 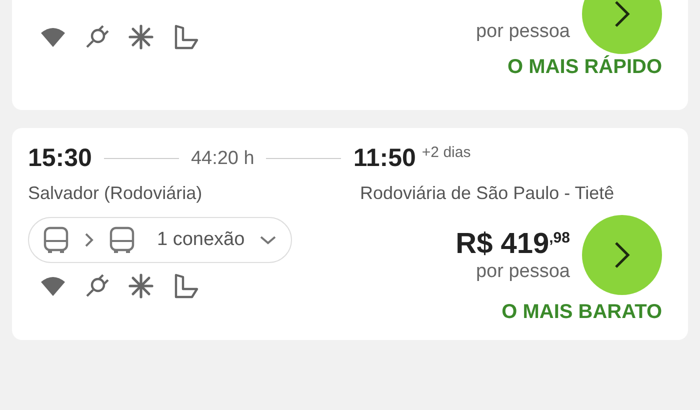 What do you see at coordinates (488, 193) in the screenshot?
I see `destination-station: Rodoviária de São Paulo - Tietê` at bounding box center [488, 193].